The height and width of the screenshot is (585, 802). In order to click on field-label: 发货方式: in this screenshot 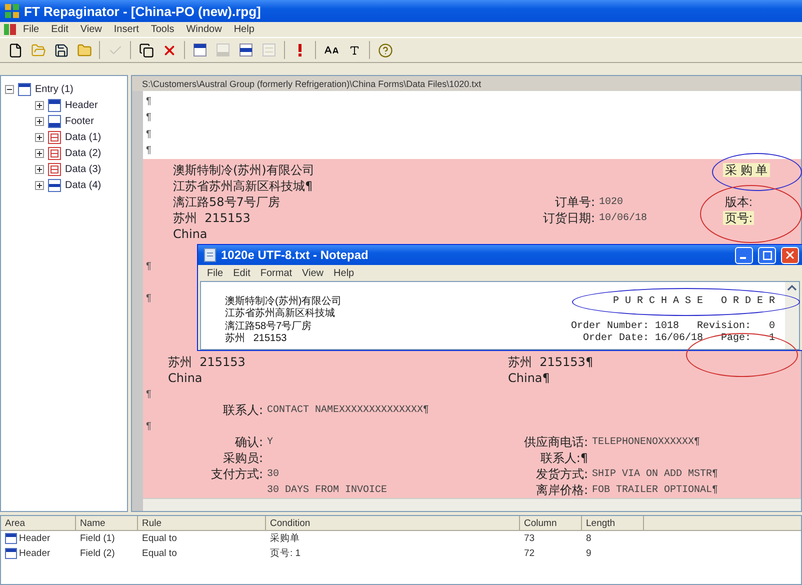, I will do `click(561, 474)`.